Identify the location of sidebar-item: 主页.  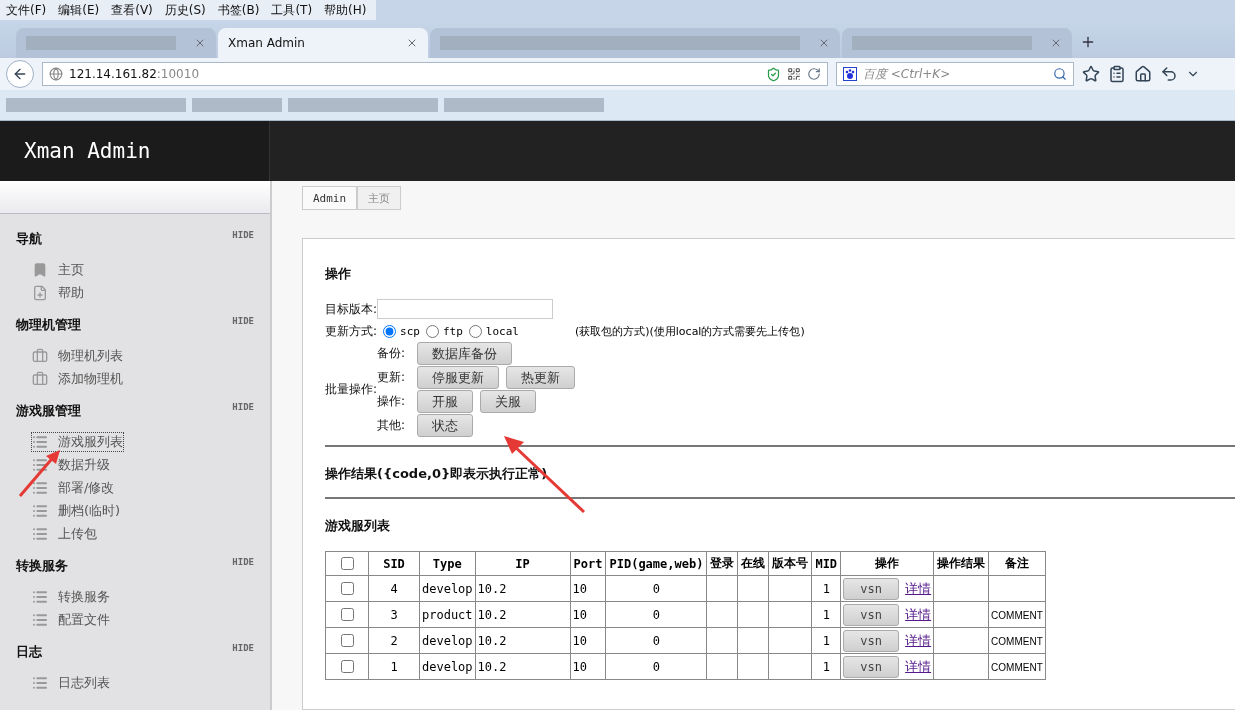
(58, 269).